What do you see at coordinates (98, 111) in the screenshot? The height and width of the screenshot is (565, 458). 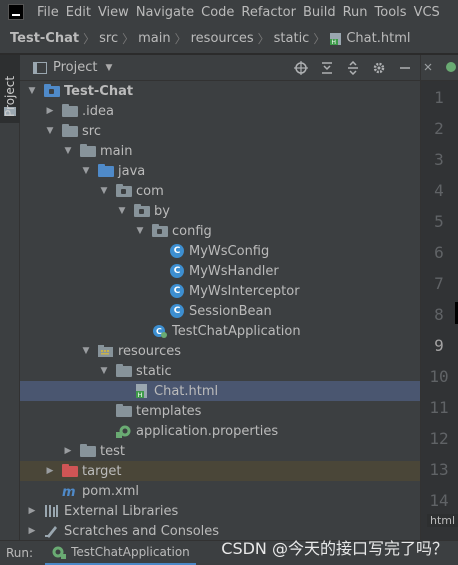 I see `tree-item-label: .idea` at bounding box center [98, 111].